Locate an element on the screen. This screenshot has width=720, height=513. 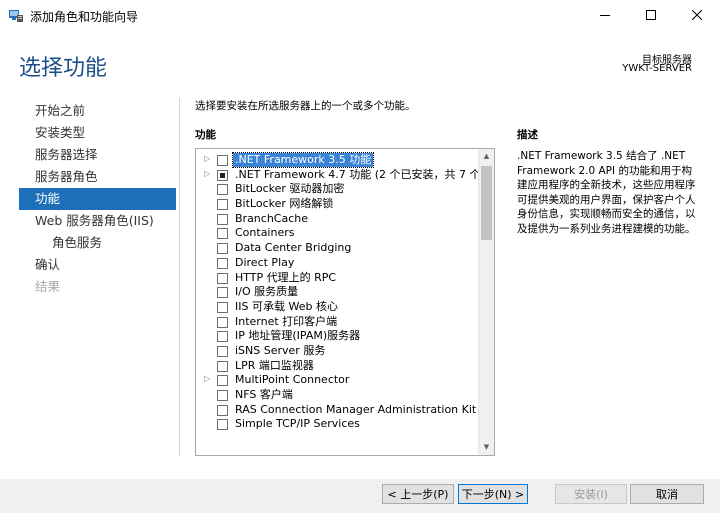
feature-label: BitLocker 驱动器加密 is located at coordinates (290, 189).